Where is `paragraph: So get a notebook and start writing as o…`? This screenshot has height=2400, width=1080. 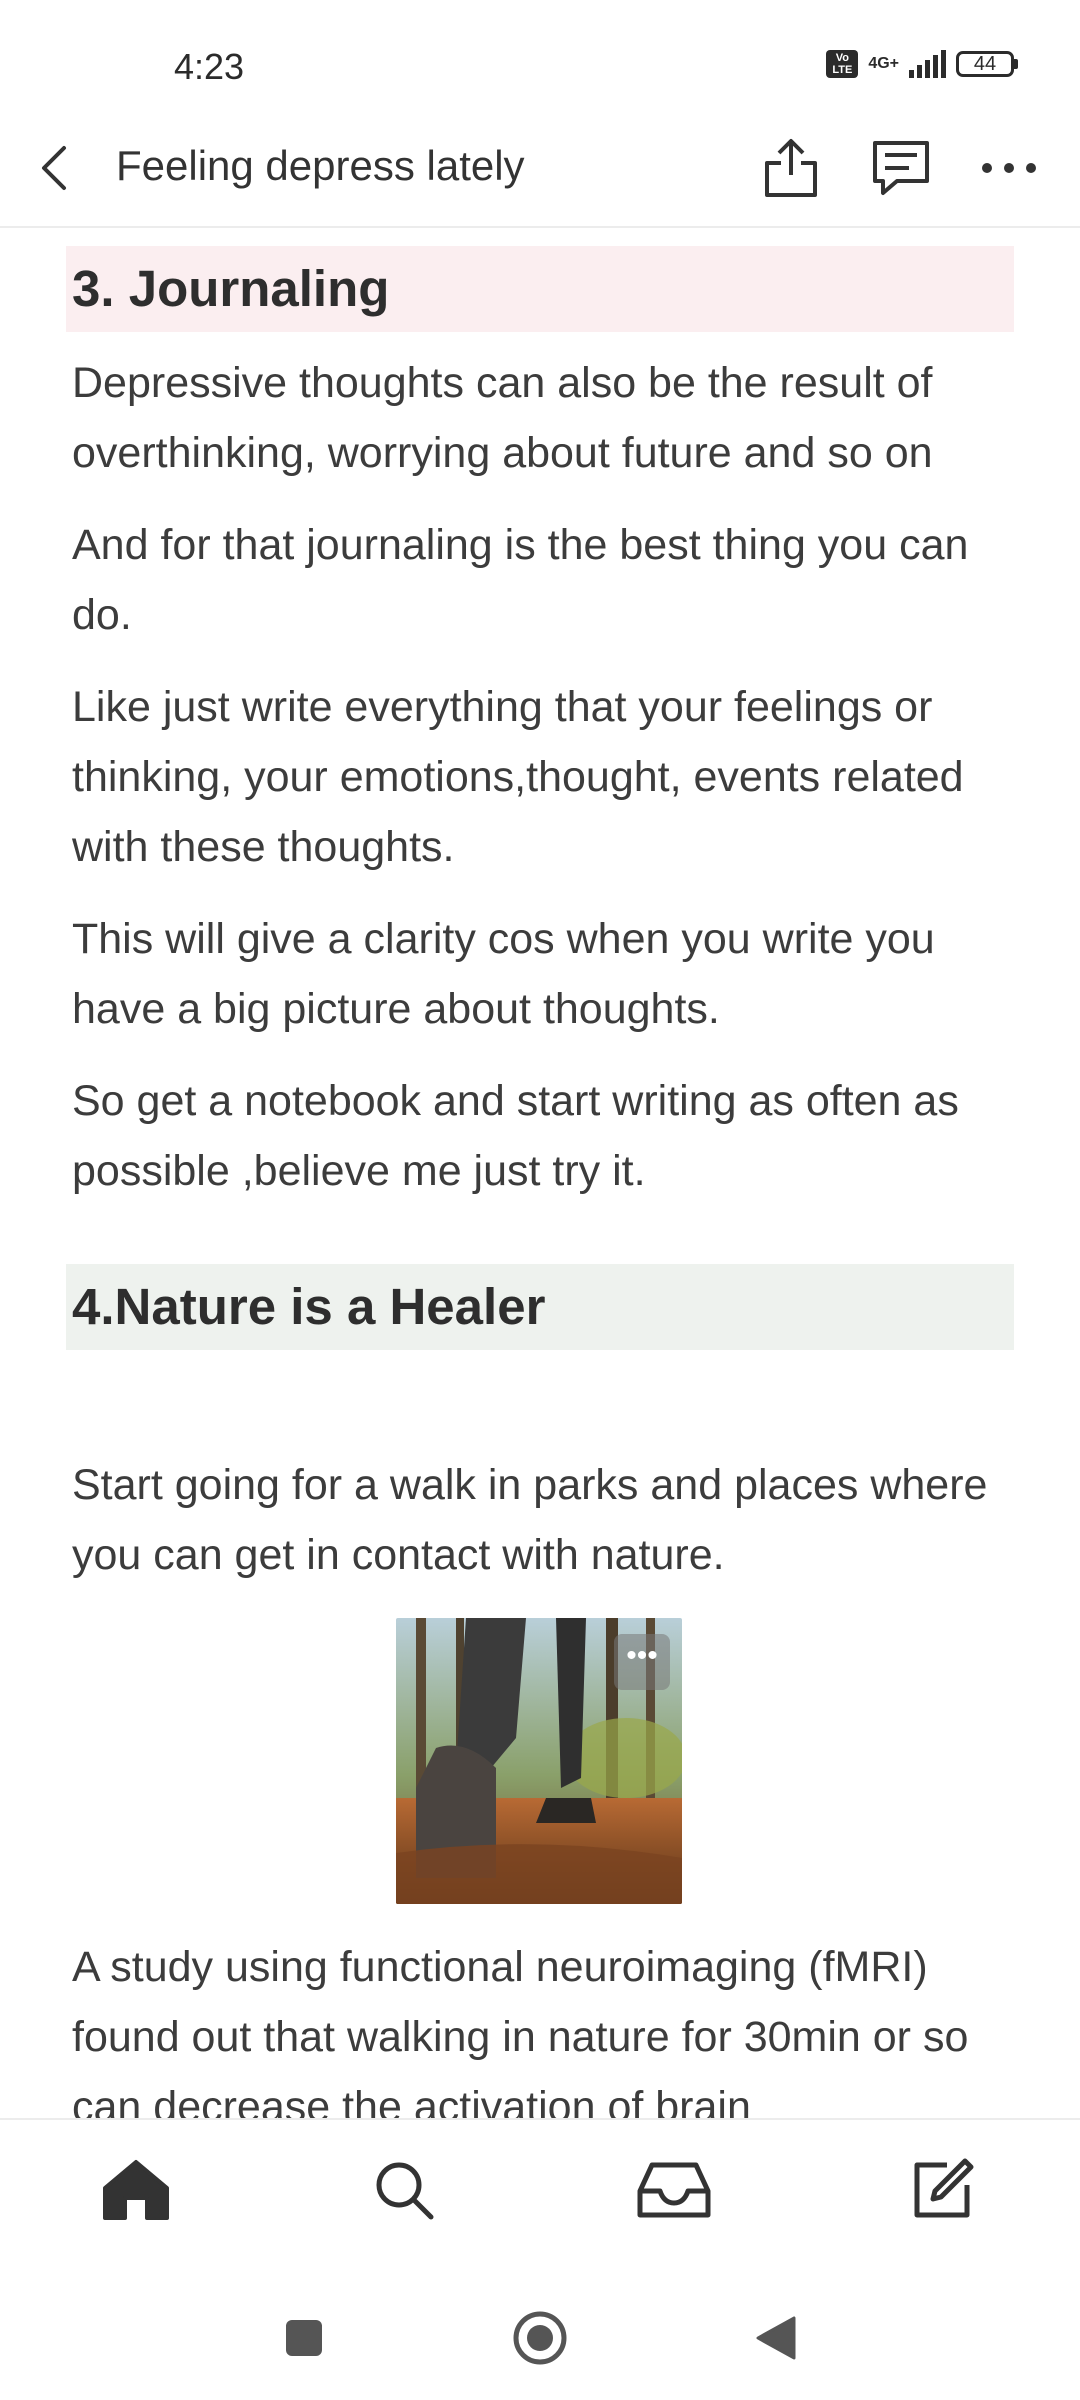
paragraph: So get a notebook and start writing as o… is located at coordinates (515, 1136).